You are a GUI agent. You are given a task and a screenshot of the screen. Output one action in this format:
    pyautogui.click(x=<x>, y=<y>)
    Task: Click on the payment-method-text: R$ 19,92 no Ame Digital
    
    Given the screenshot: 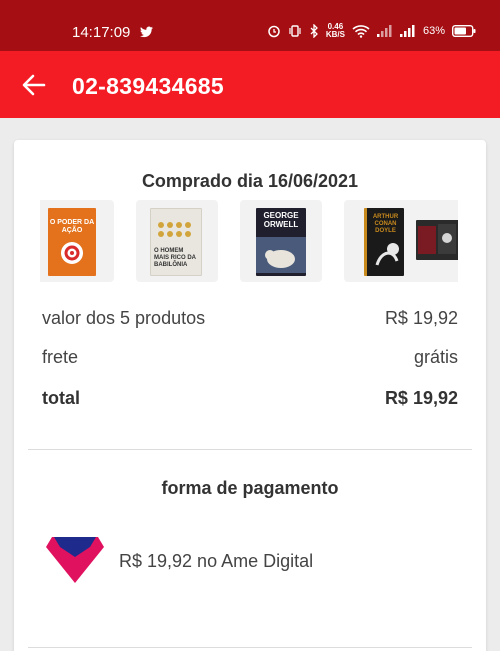 What is the action you would take?
    pyautogui.click(x=216, y=561)
    